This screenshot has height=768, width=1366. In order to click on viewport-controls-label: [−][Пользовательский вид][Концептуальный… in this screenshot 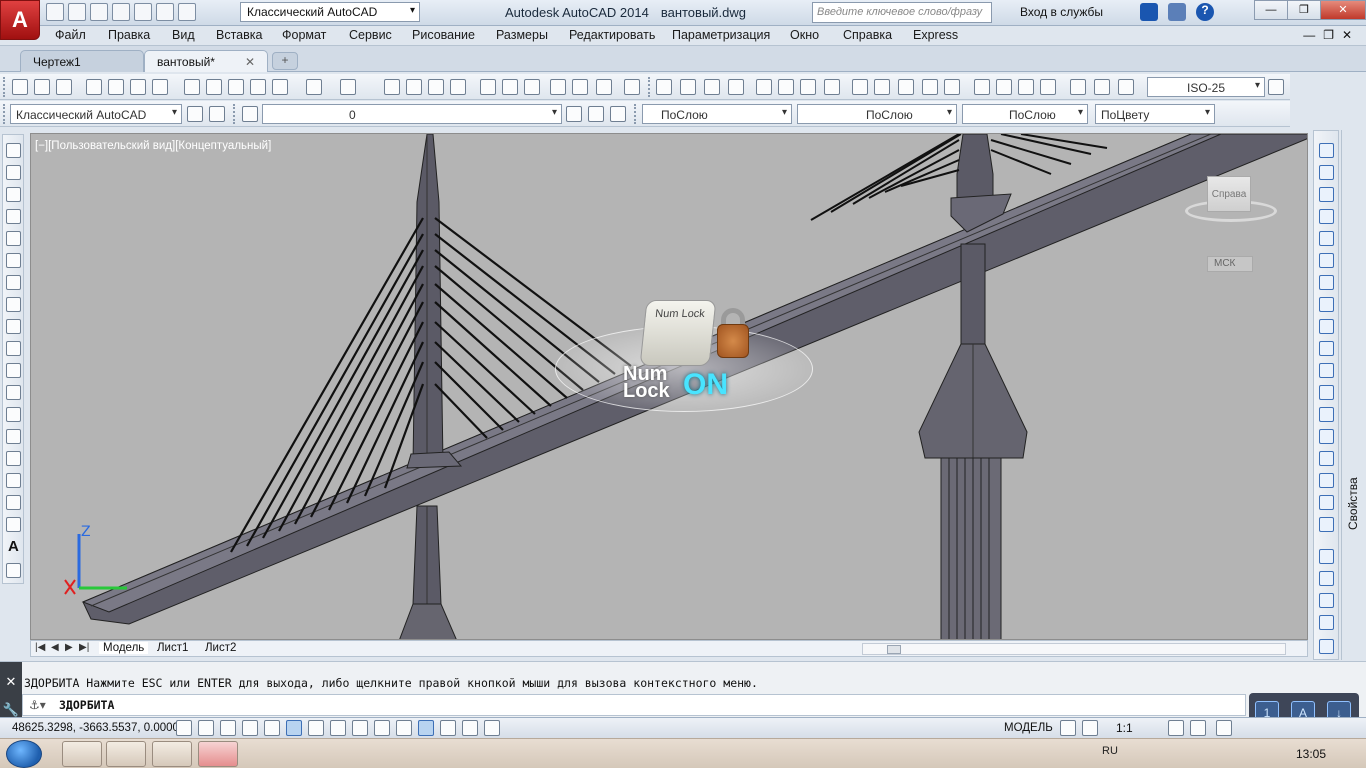, I will do `click(153, 146)`.